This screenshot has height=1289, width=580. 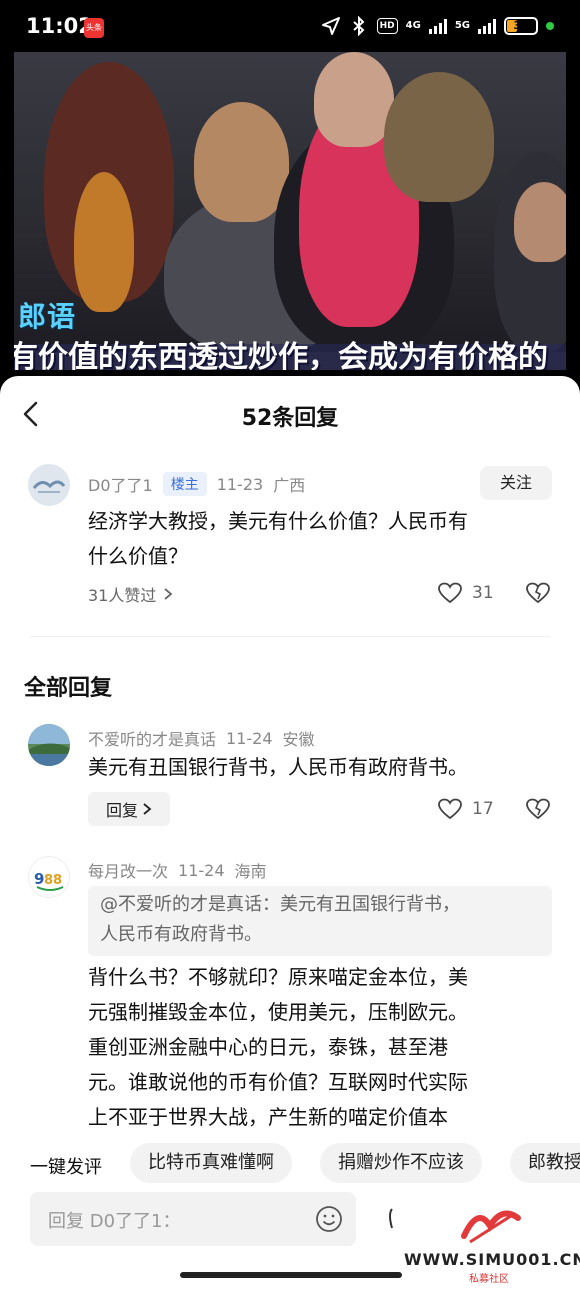 What do you see at coordinates (387, 26) in the screenshot?
I see `hd-icon: HD` at bounding box center [387, 26].